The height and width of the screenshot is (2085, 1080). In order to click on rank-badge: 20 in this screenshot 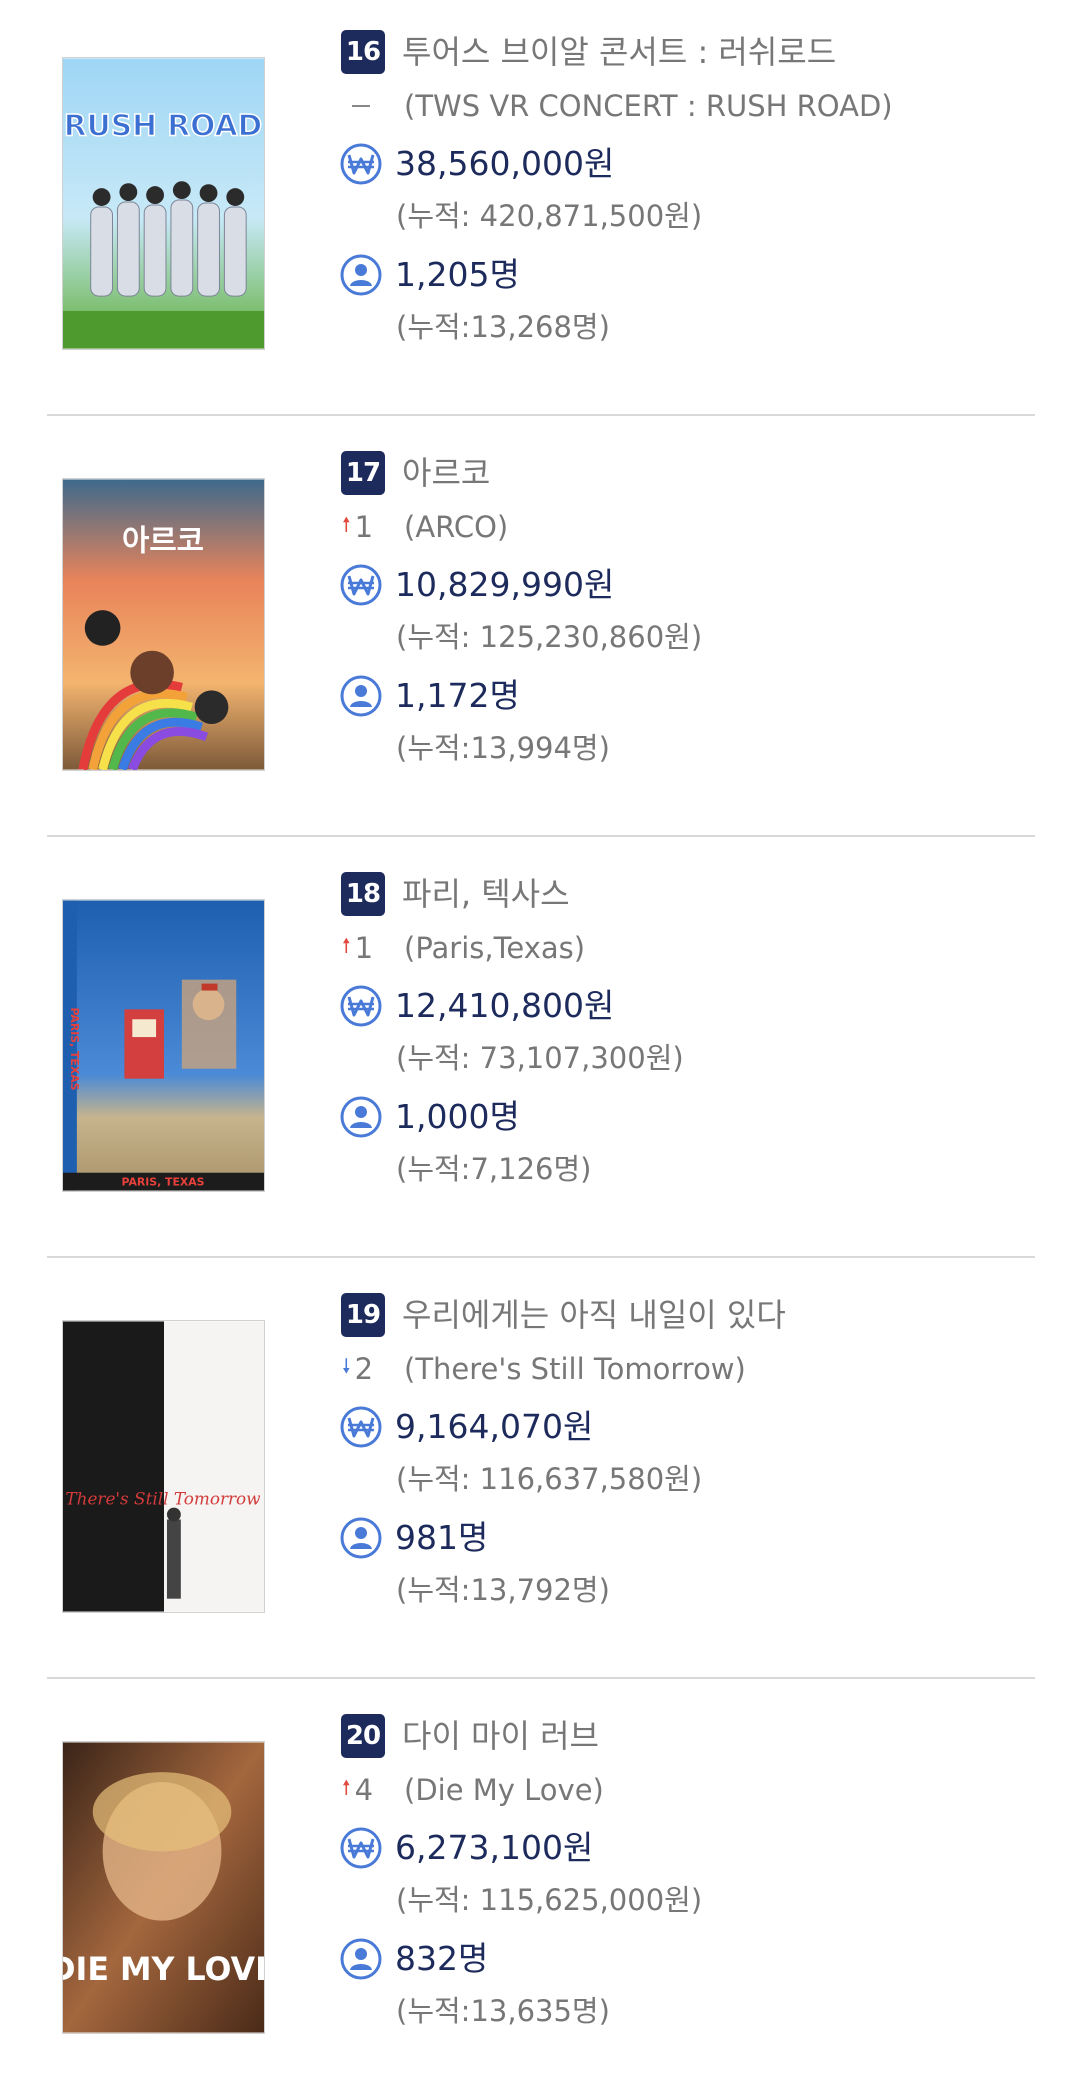, I will do `click(363, 1736)`.